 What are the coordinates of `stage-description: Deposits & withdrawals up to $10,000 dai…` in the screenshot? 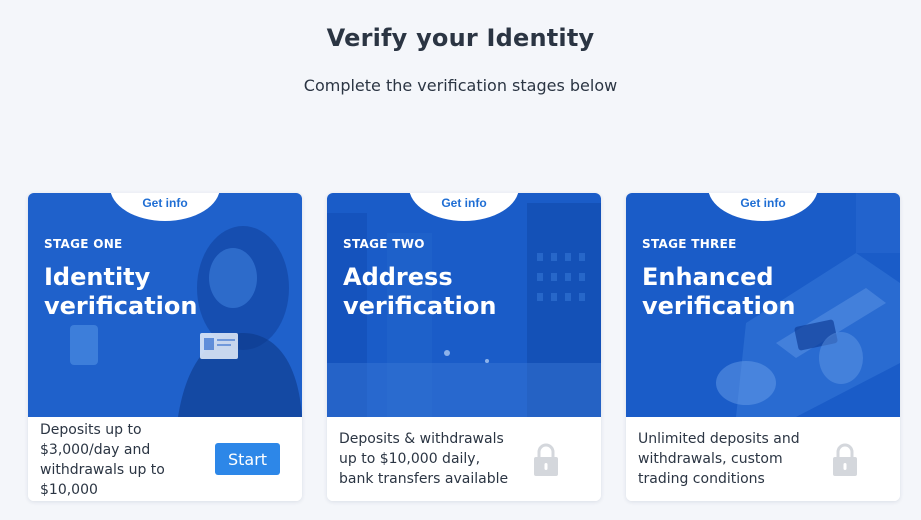 It's located at (424, 459).